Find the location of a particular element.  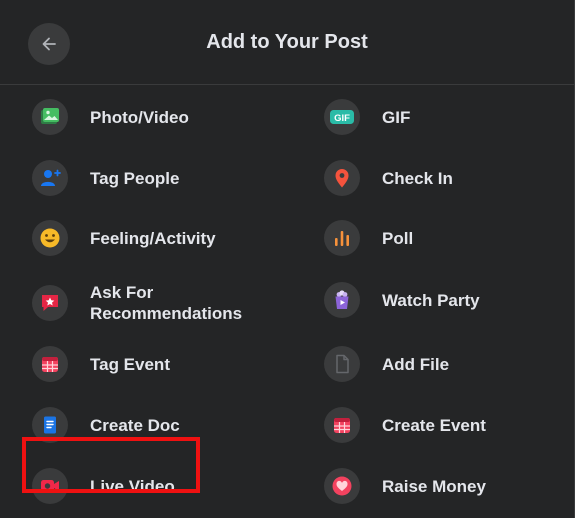

check-in-icon is located at coordinates (342, 178).